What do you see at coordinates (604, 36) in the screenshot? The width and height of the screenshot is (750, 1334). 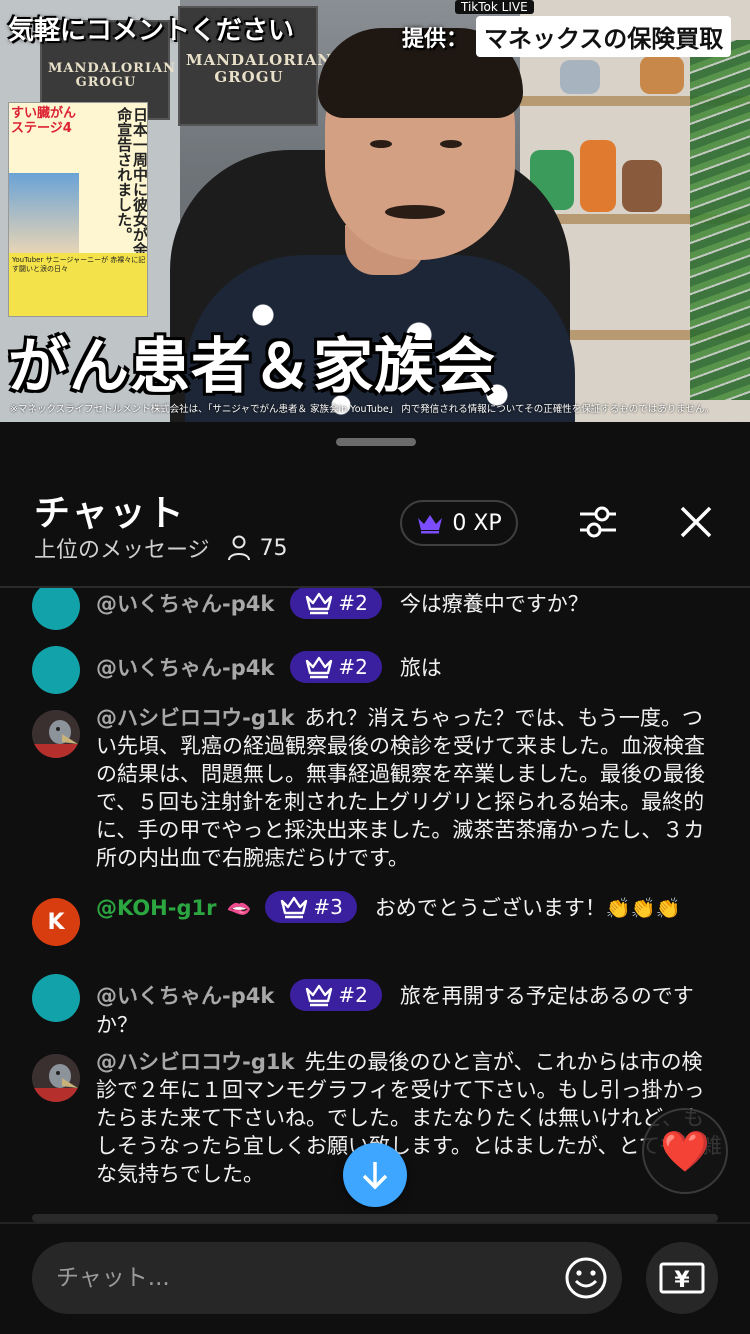 I see `sponsor-name: マネックスの保険買取` at bounding box center [604, 36].